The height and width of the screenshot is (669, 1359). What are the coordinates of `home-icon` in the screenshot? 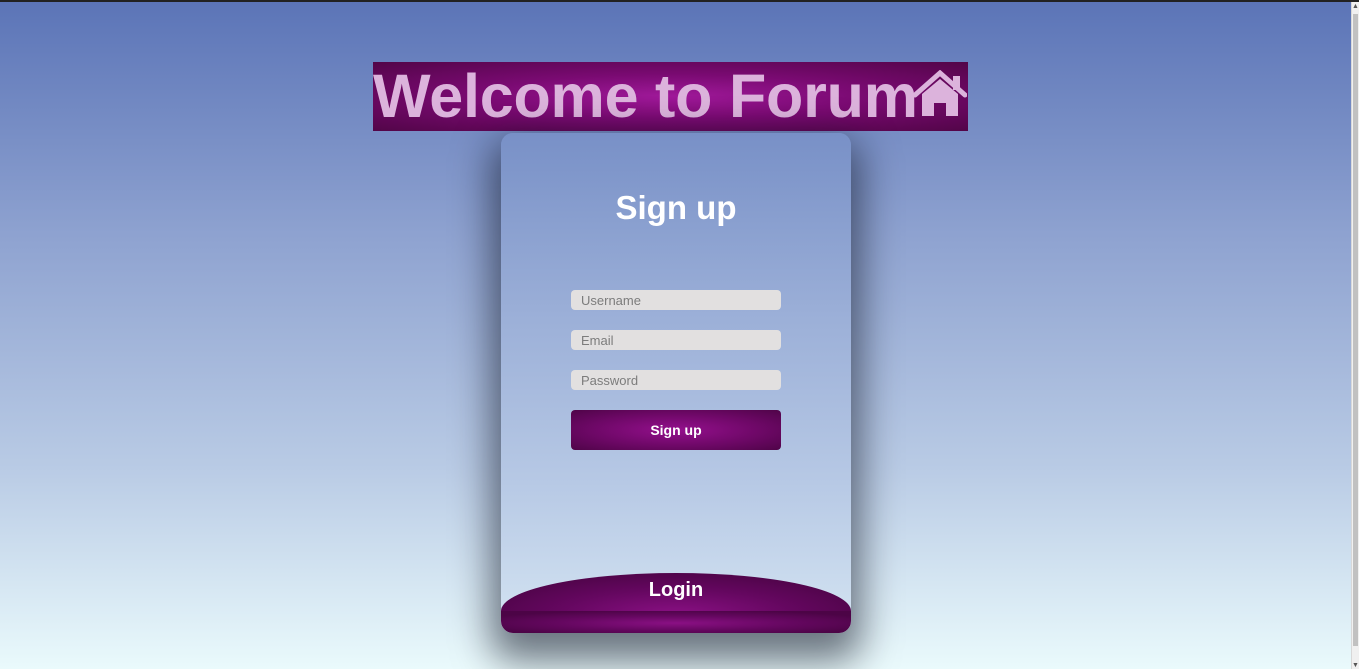 It's located at (940, 94).